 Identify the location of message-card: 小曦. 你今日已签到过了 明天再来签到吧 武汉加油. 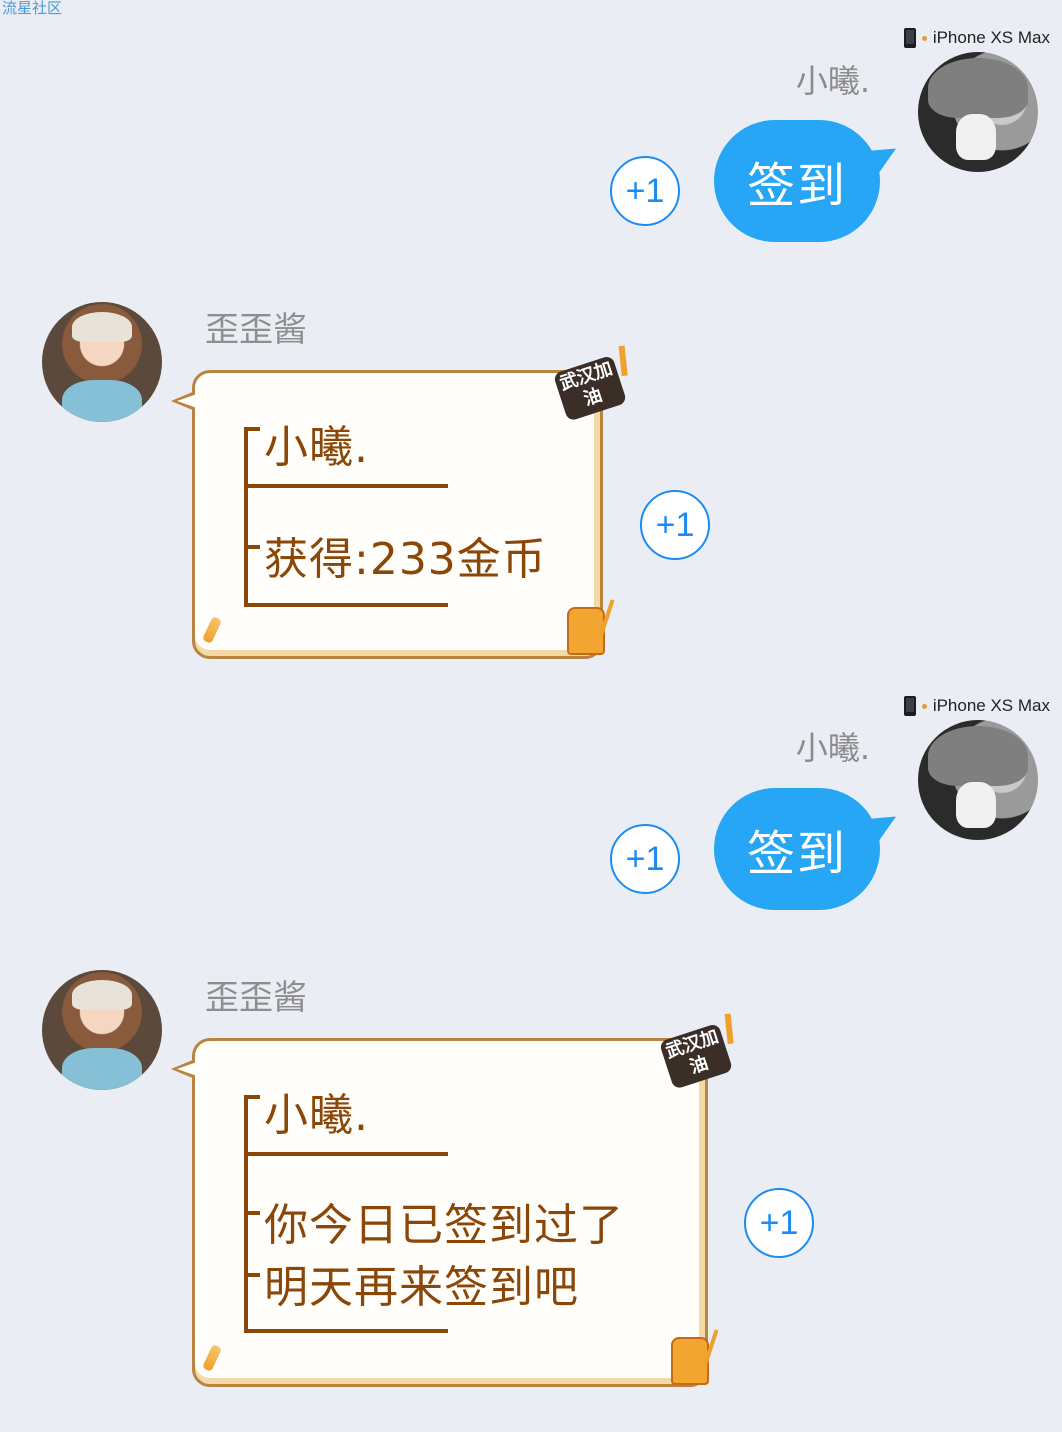
(452, 1200).